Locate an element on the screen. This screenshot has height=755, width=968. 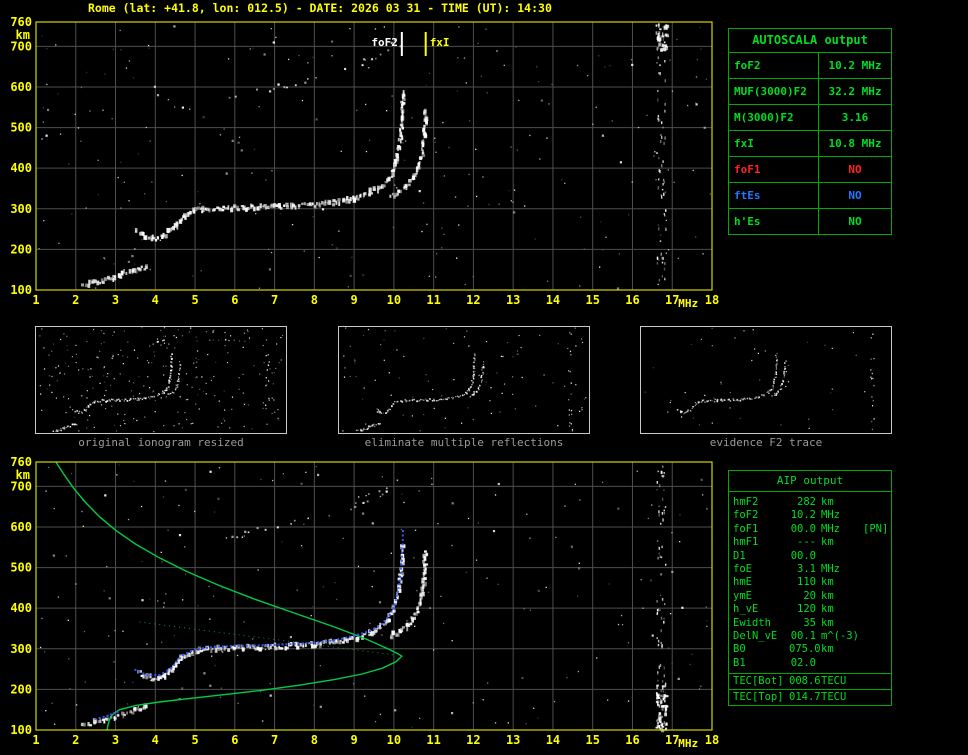
param-name: TEC[Top] is located at coordinates (758, 697).